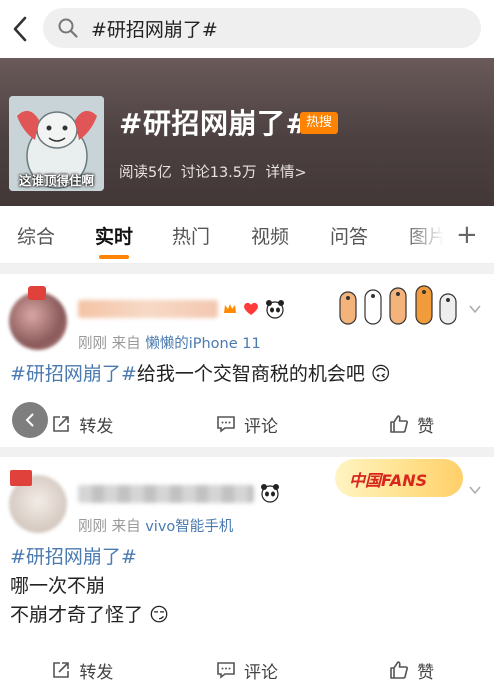  Describe the element at coordinates (388, 480) in the screenshot. I see `fans-badge-text: 中国FANS` at that location.